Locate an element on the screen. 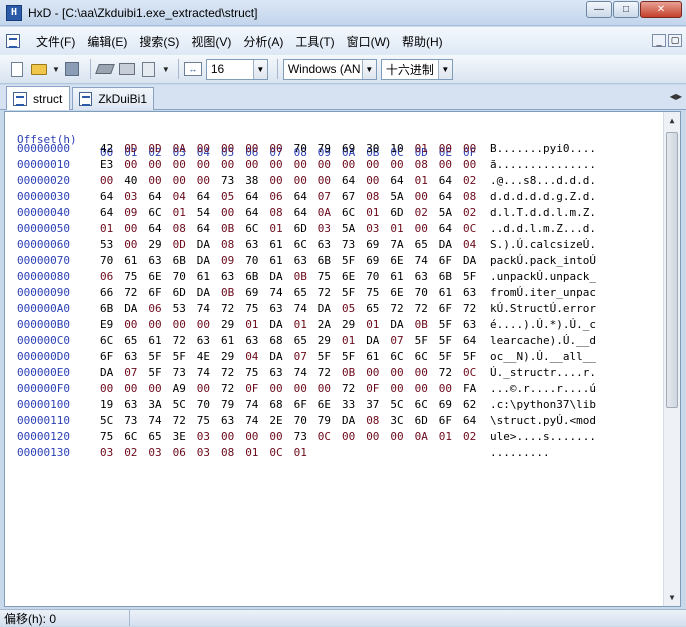 The width and height of the screenshot is (686, 627). minimize-button: — is located at coordinates (599, 9).